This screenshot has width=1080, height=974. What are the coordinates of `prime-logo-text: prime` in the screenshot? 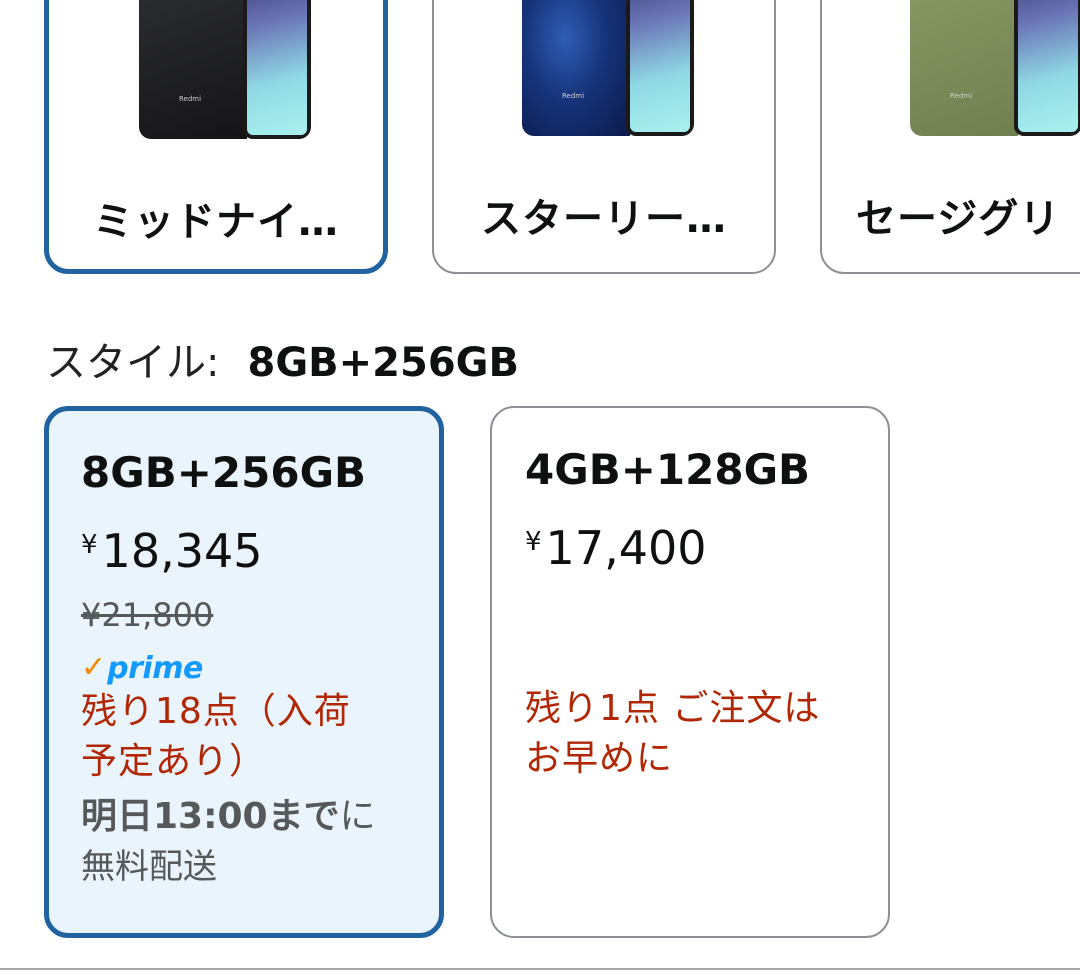 It's located at (155, 668).